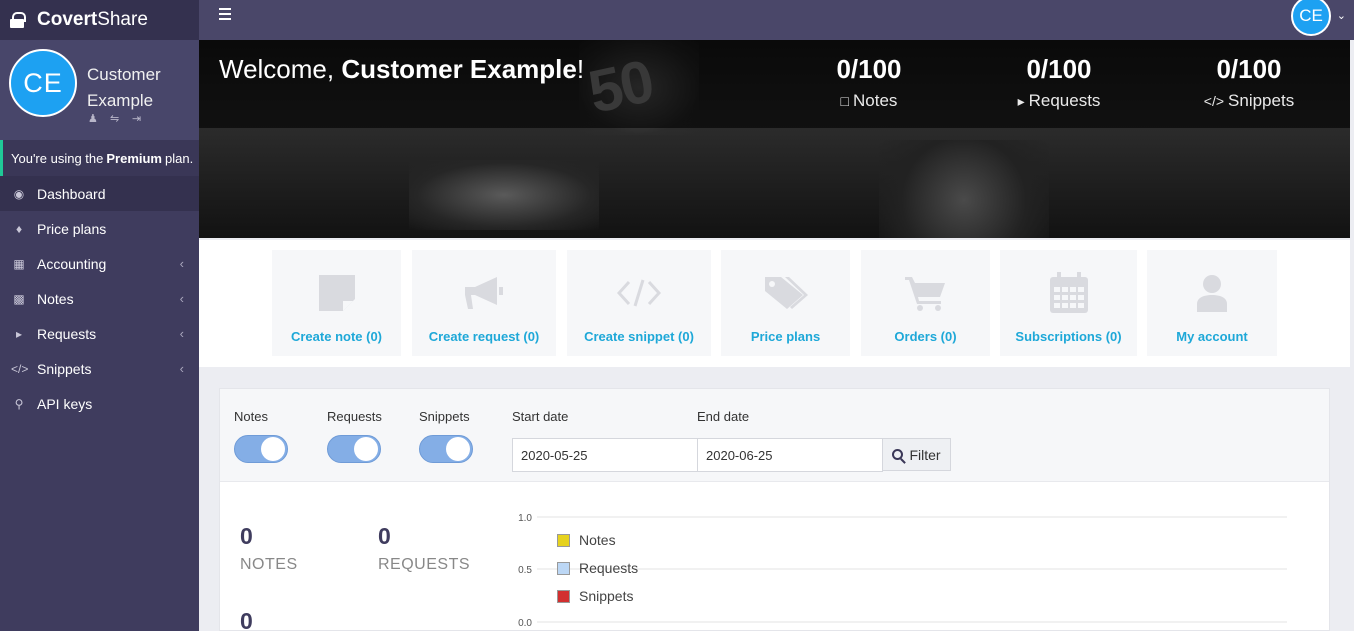  I want to click on quick-action-label: Orders (0), so click(925, 336).